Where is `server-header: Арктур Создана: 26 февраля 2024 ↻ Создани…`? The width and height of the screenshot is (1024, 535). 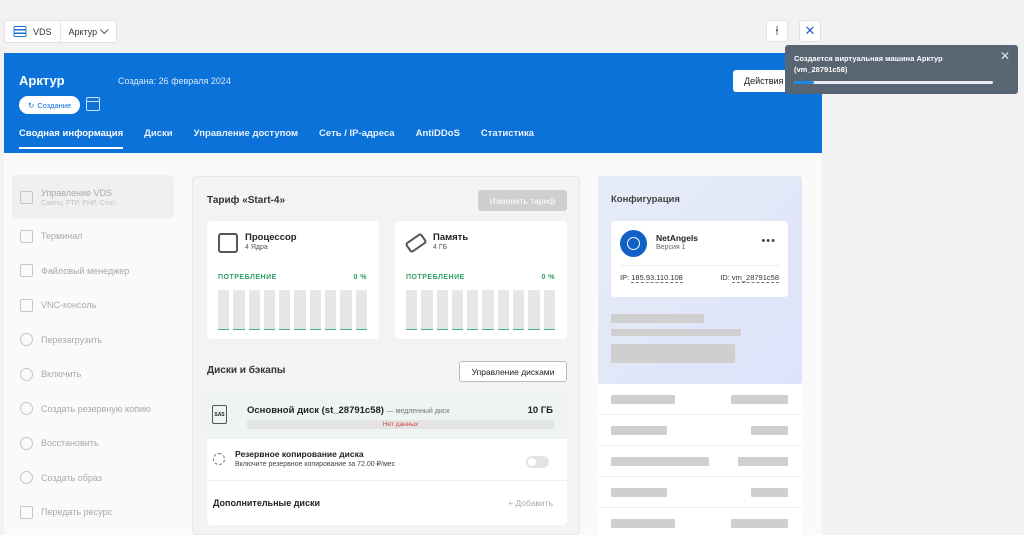
server-header: Арктур Создана: 26 февраля 2024 ↻ Создани… is located at coordinates (413, 103).